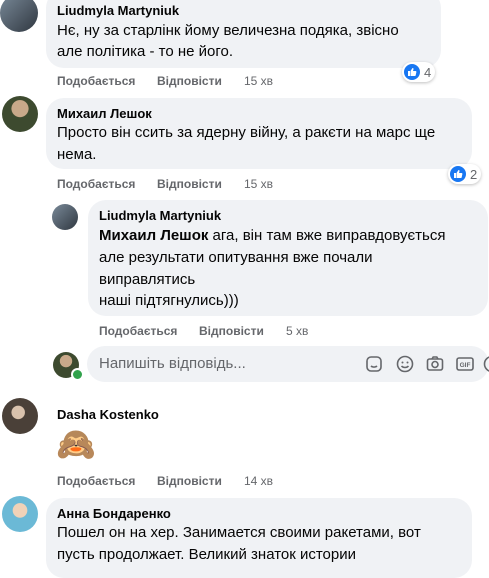 This screenshot has height=578, width=489. I want to click on reaction-count: 2, so click(464, 174).